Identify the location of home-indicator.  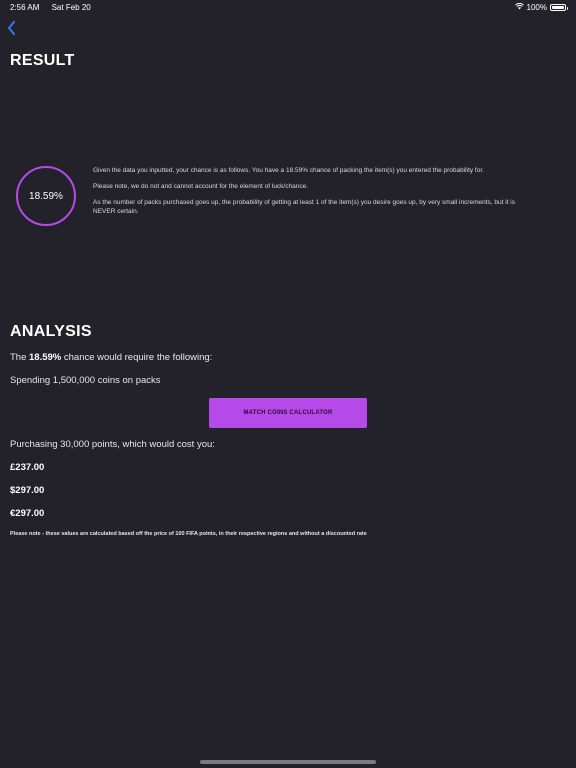
(288, 762).